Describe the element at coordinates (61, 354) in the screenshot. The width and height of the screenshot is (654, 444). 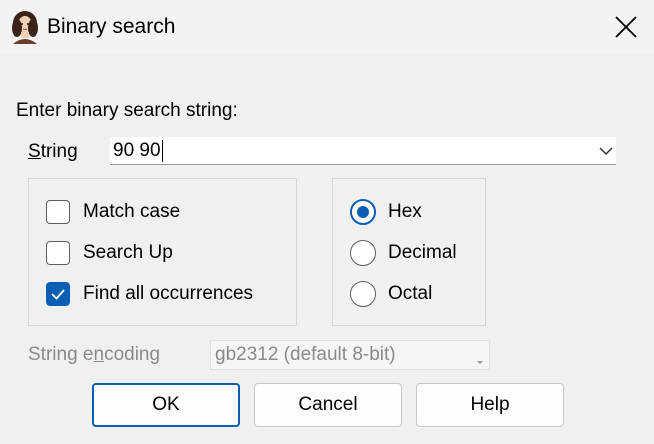
I see `encoding-label-prefix: String e` at that location.